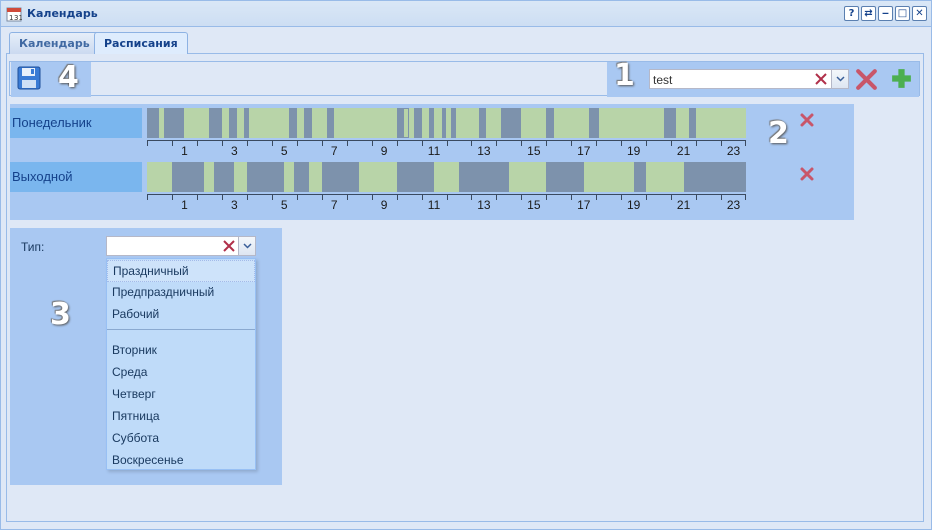 The width and height of the screenshot is (932, 530). What do you see at coordinates (902, 13) in the screenshot?
I see `maximize-button: □` at bounding box center [902, 13].